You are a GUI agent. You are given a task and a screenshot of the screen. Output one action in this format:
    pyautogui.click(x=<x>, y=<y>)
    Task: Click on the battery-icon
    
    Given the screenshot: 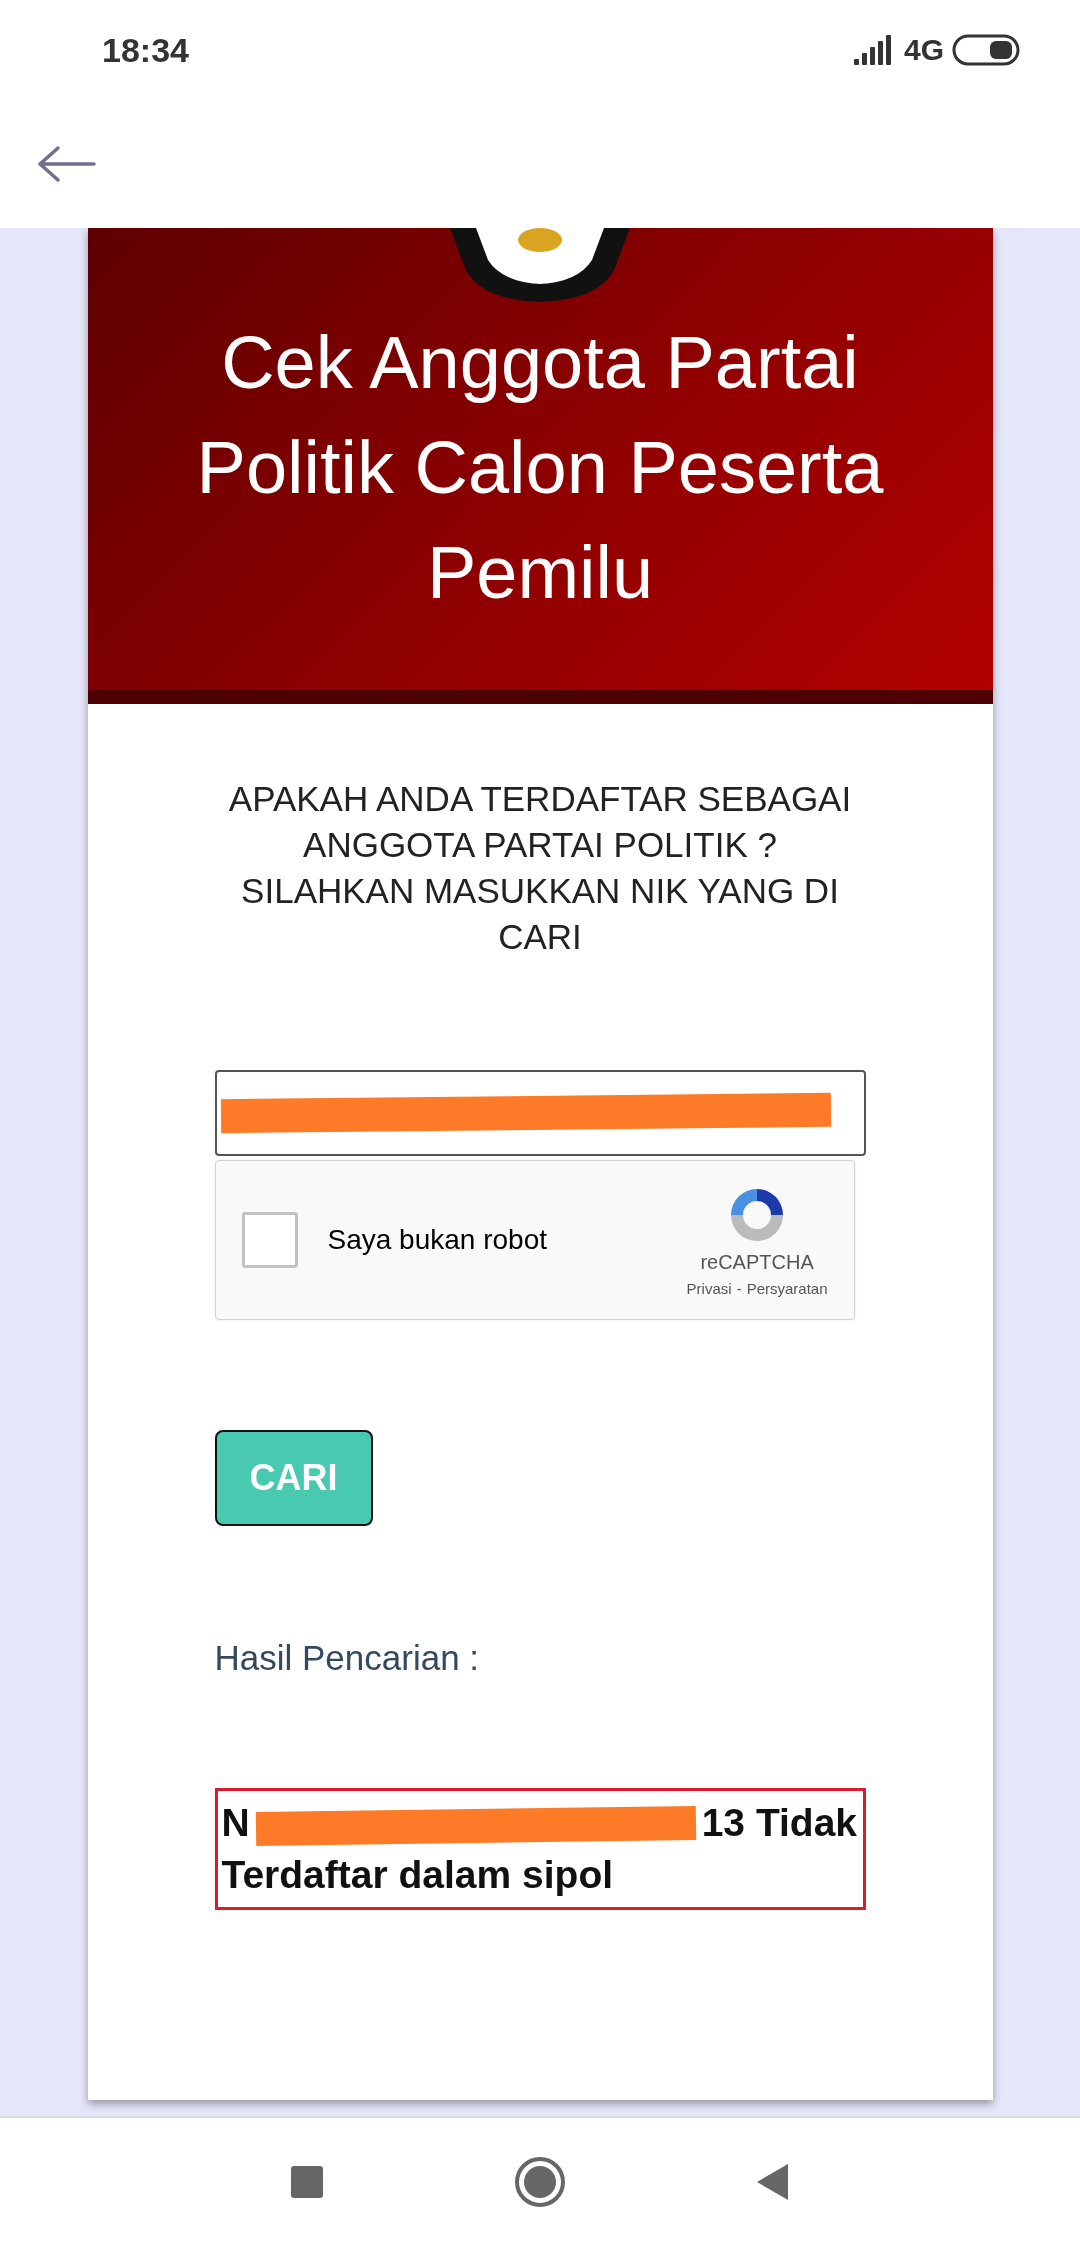 What is the action you would take?
    pyautogui.click(x=986, y=50)
    